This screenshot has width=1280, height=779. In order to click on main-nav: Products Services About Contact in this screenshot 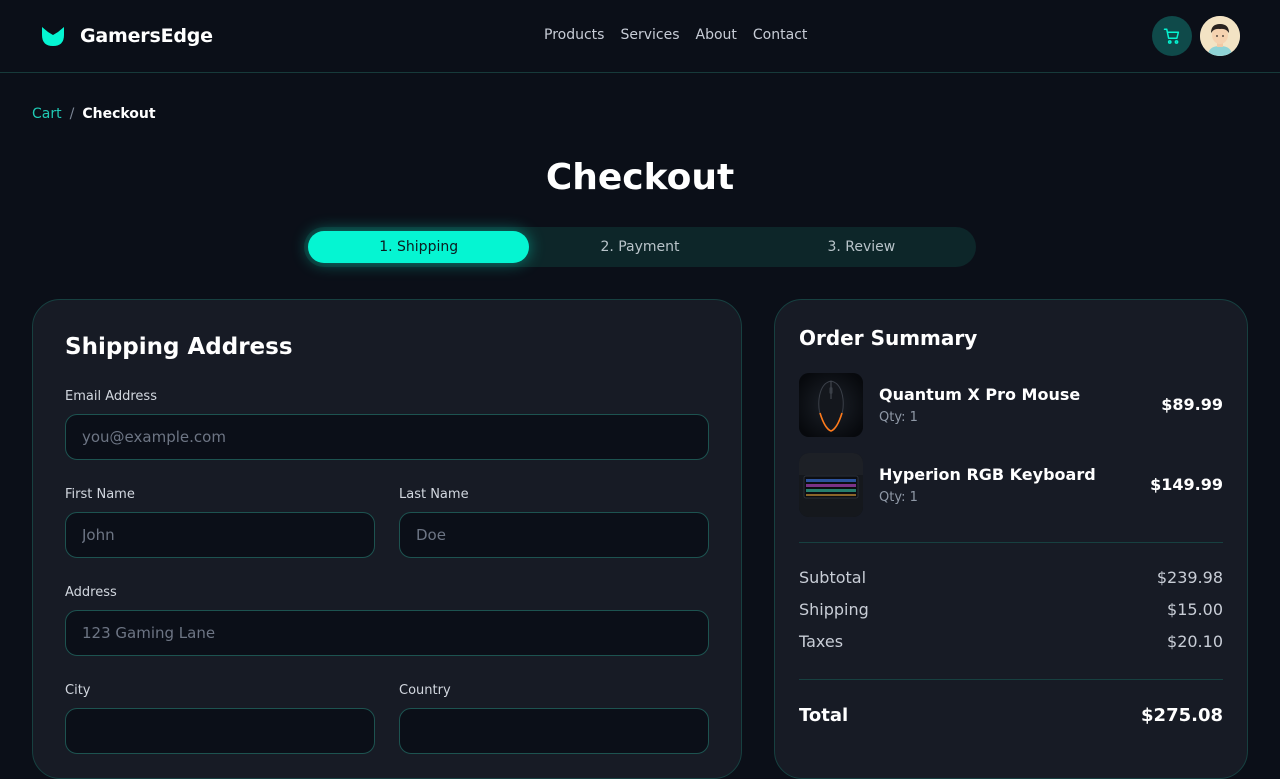, I will do `click(675, 35)`.